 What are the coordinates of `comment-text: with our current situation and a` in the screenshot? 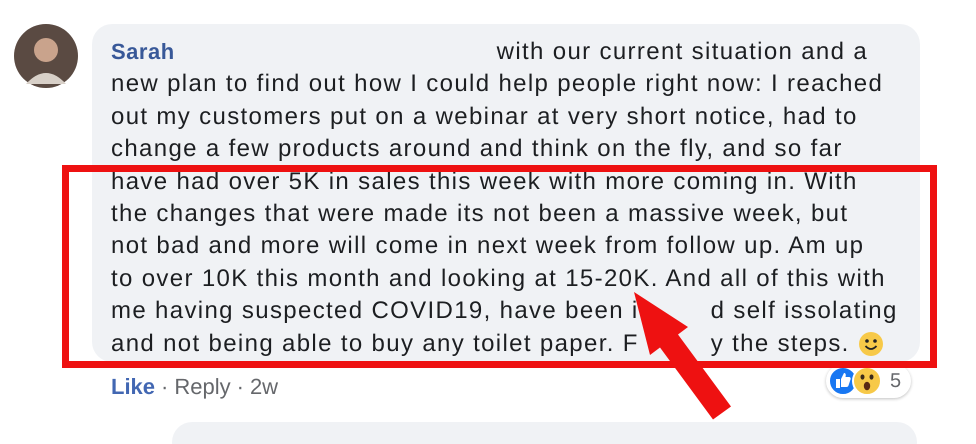 It's located at (682, 52).